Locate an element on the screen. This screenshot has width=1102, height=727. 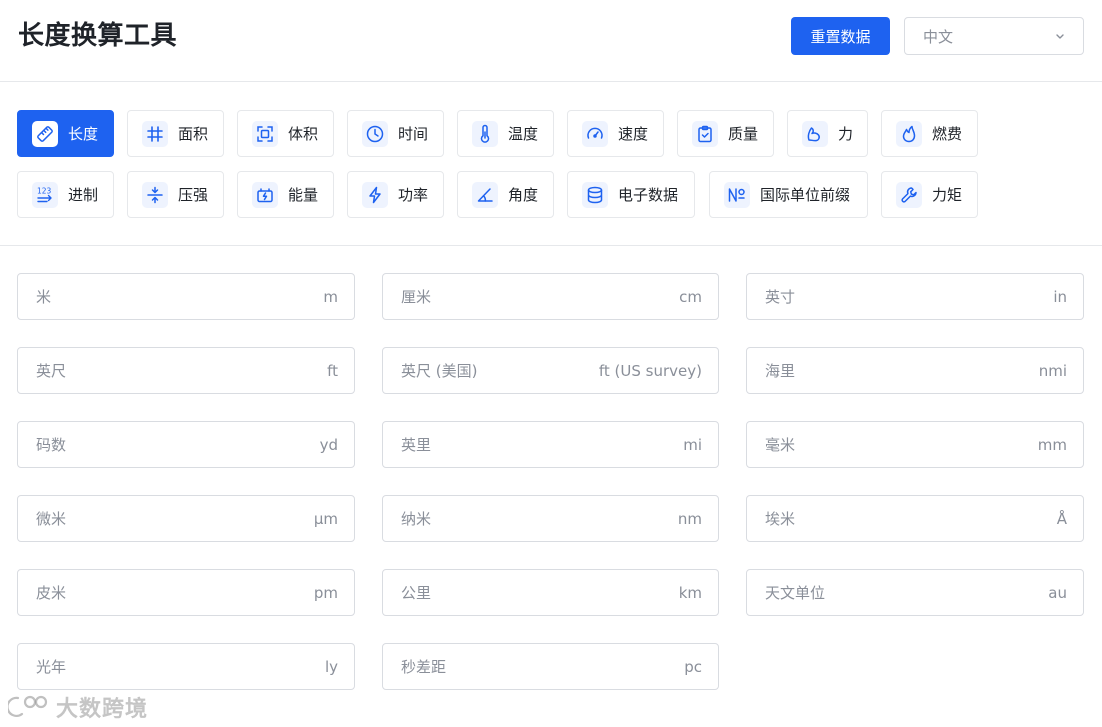
watermark: 大数跨境 is located at coordinates (78, 707).